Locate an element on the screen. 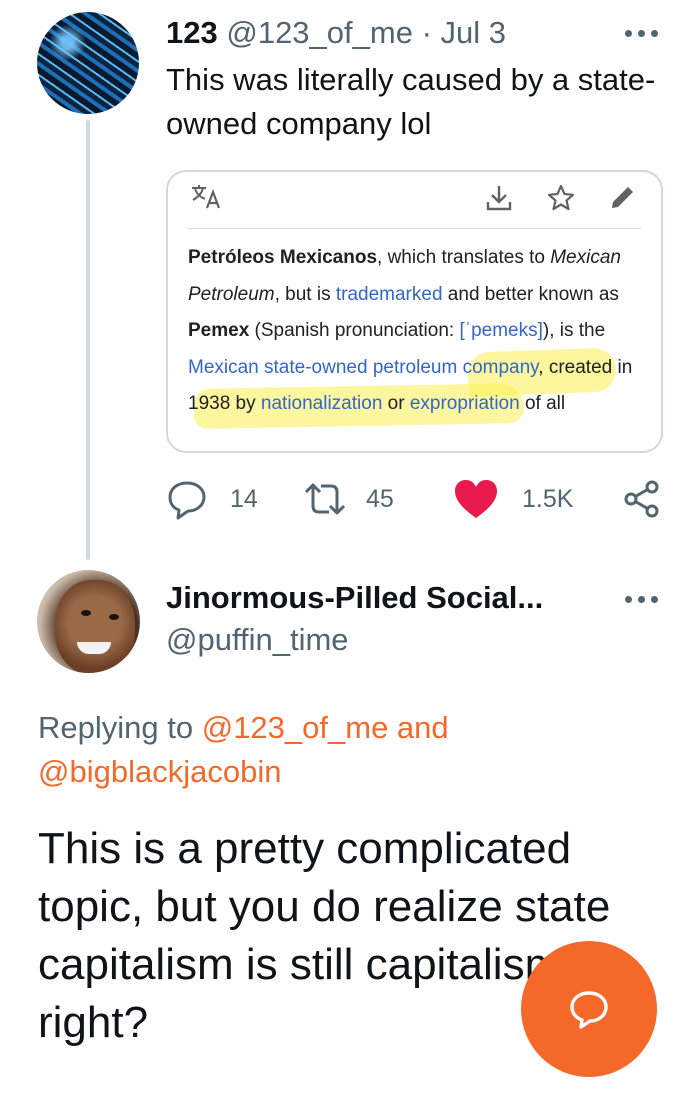 Image resolution: width=700 pixels, height=1095 pixels. excerpt-link-nationalization: nationalization is located at coordinates (321, 403).